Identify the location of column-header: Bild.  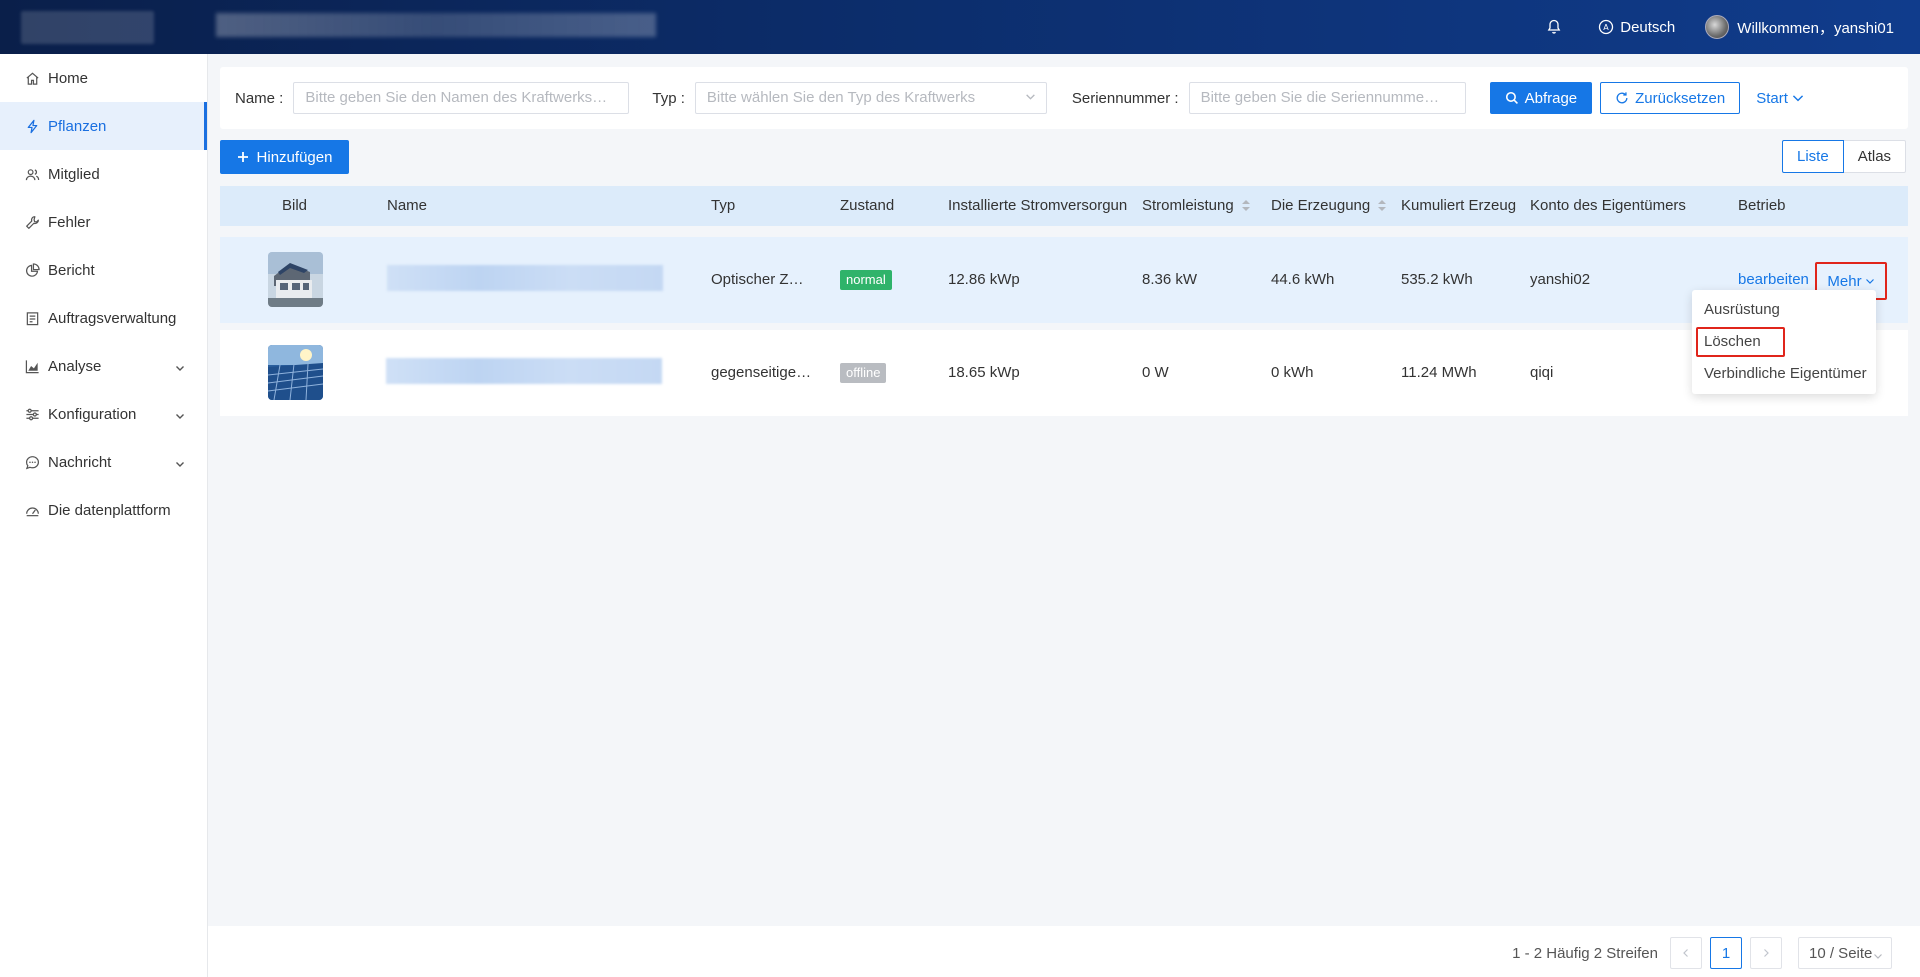
(295, 205).